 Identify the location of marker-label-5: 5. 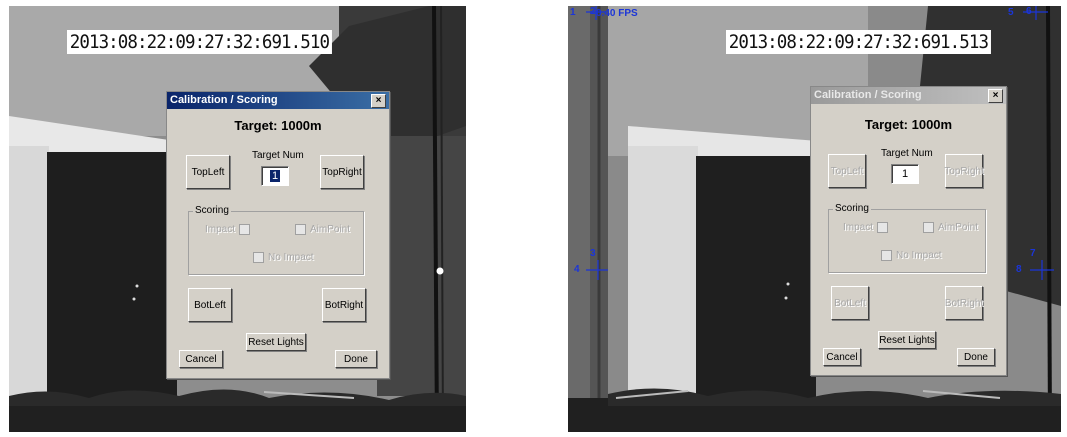
(1011, 12).